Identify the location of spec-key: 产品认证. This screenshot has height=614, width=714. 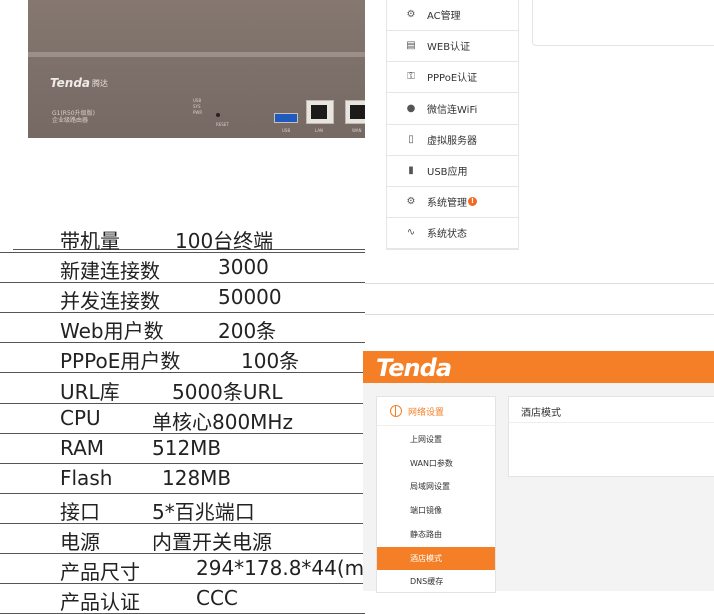
(100, 602).